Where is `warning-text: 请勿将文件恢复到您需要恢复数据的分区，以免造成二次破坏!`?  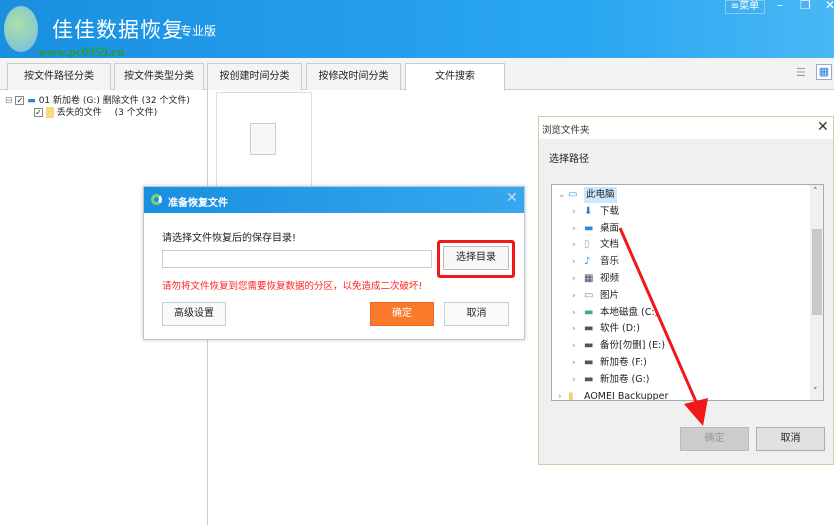
warning-text: 请勿将文件恢复到您需要恢复数据的分区，以免造成二次破坏! is located at coordinates (292, 286).